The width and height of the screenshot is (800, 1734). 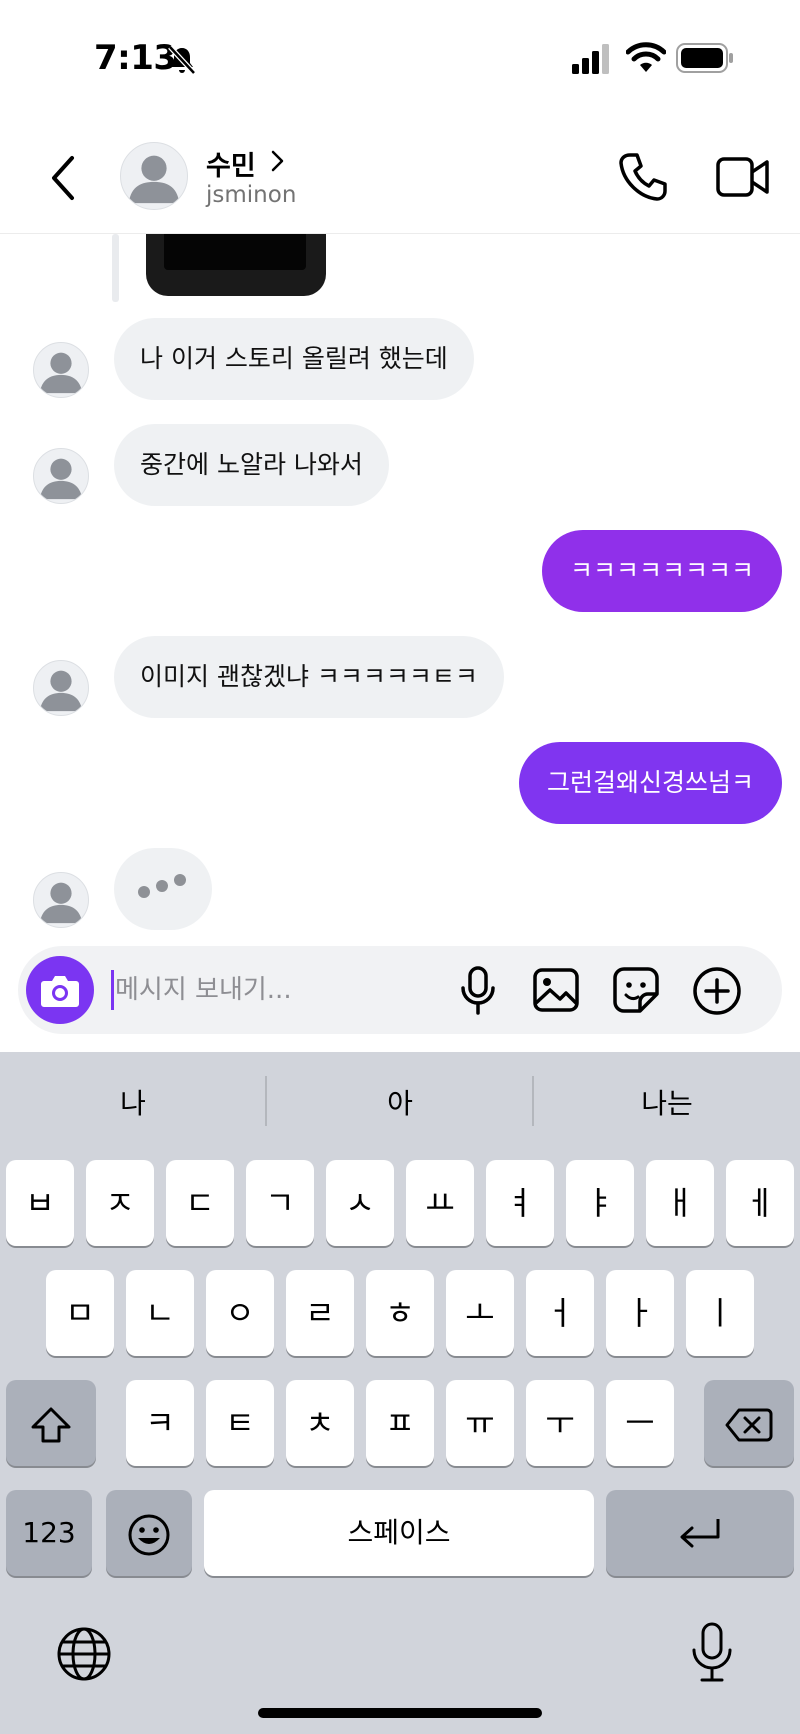 I want to click on key: ㅑ, so click(x=600, y=1203).